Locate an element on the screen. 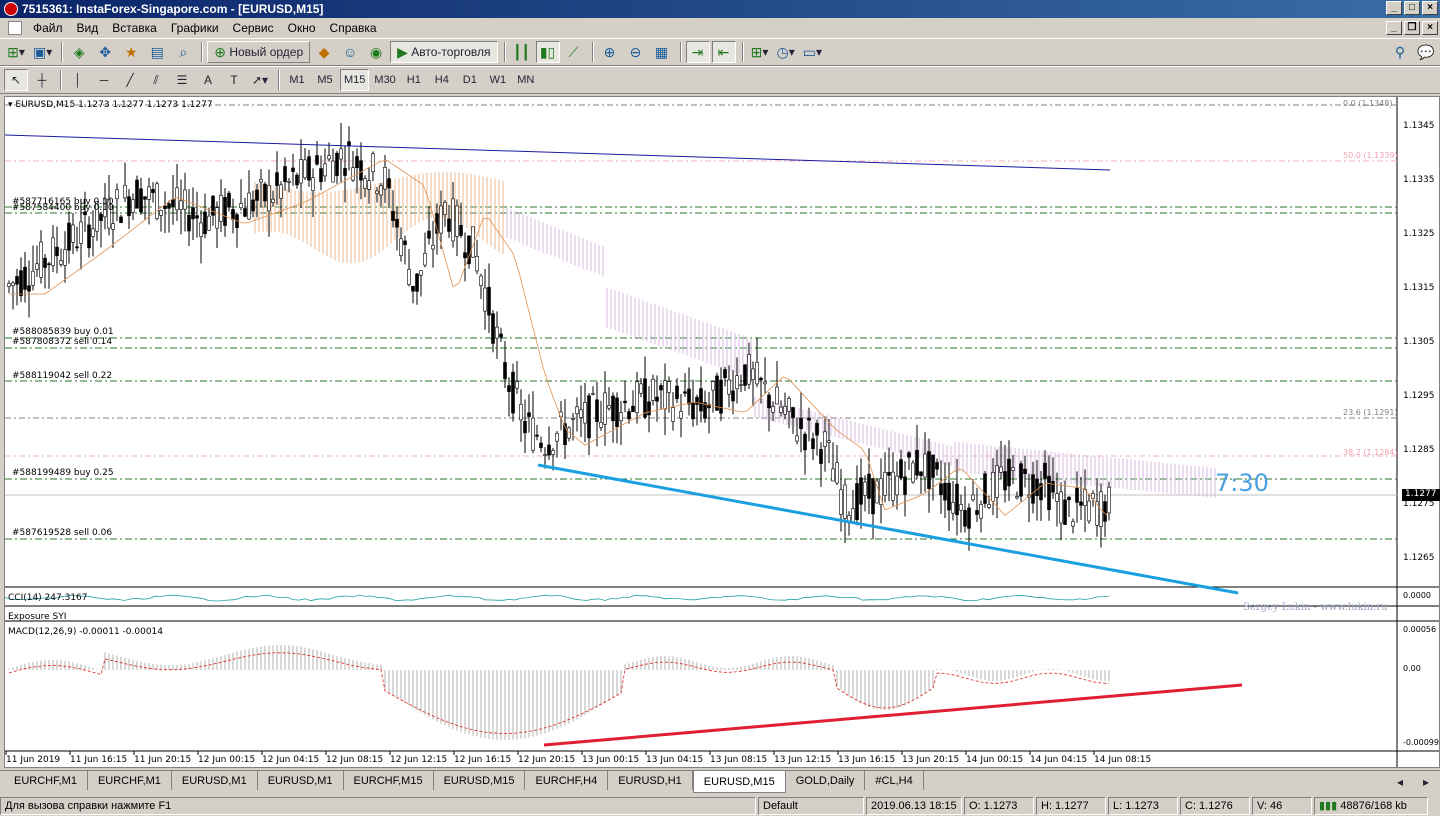 Image resolution: width=1440 pixels, height=816 pixels. menu-insert: Вставка is located at coordinates (134, 28).